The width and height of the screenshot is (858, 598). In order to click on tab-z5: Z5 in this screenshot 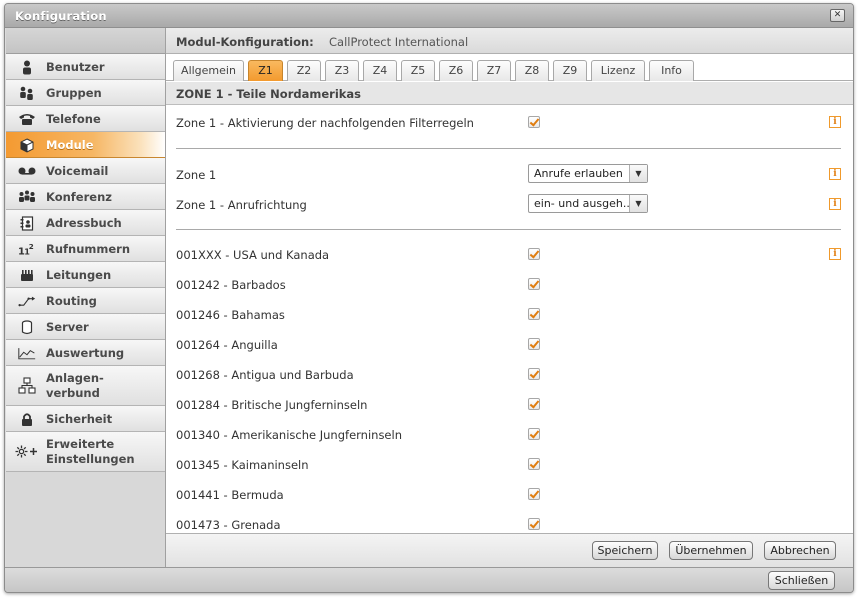, I will do `click(418, 70)`.